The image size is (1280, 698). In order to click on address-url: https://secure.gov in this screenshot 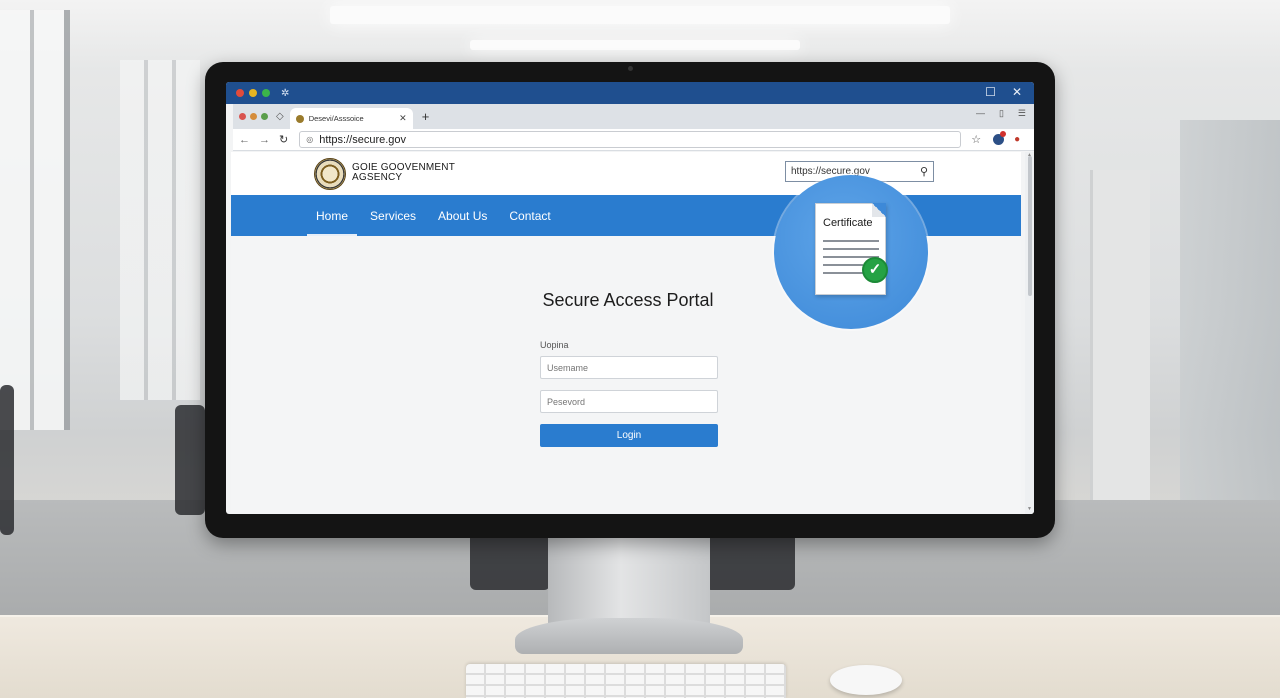, I will do `click(363, 139)`.